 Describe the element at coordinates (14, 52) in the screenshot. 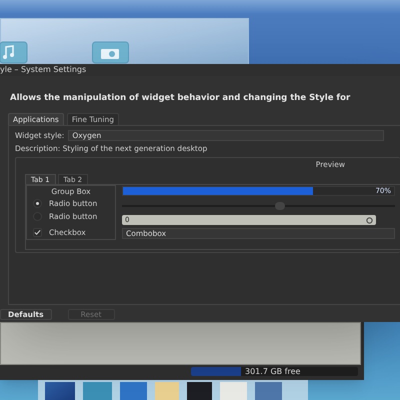

I see `music-folder-icon` at that location.